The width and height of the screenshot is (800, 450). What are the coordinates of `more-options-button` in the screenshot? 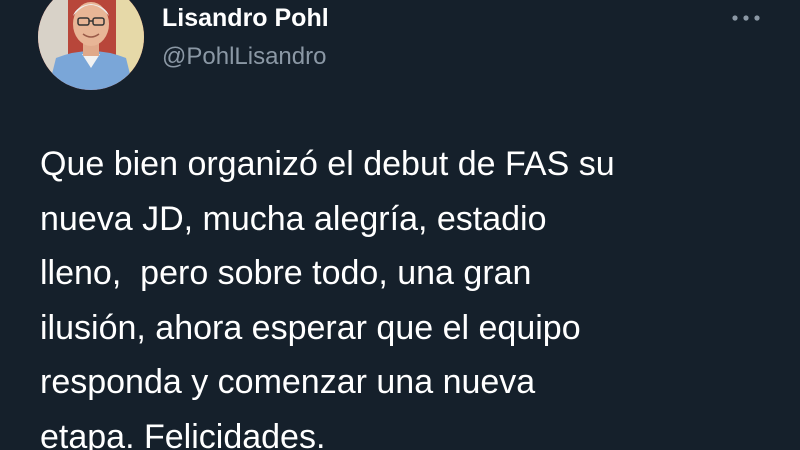 It's located at (746, 18).